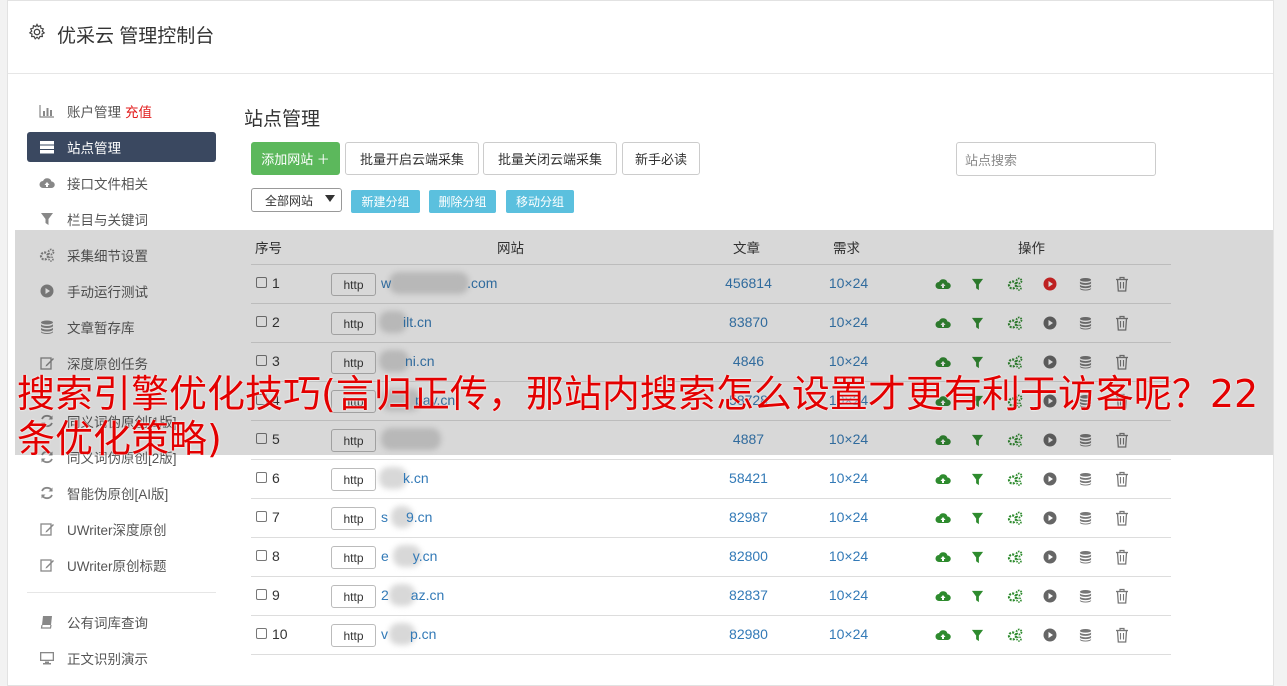 Image resolution: width=1287 pixels, height=686 pixels. What do you see at coordinates (423, 634) in the screenshot?
I see `site-suffix: p.cn` at bounding box center [423, 634].